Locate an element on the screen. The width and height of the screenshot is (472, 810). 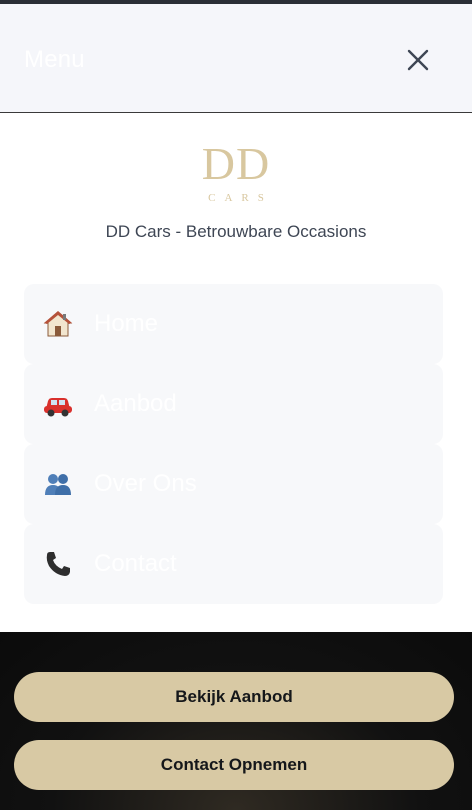
close-icon is located at coordinates (418, 60).